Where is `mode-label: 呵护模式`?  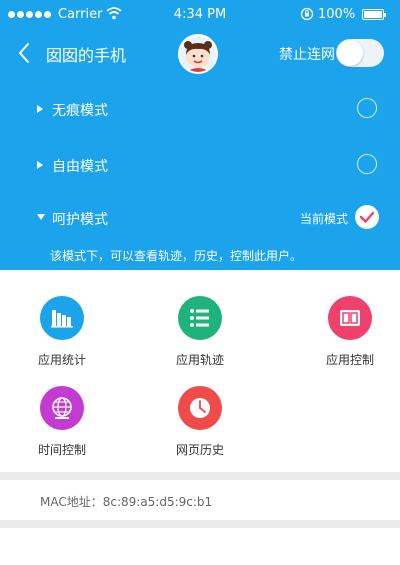 mode-label: 呵护模式 is located at coordinates (80, 220).